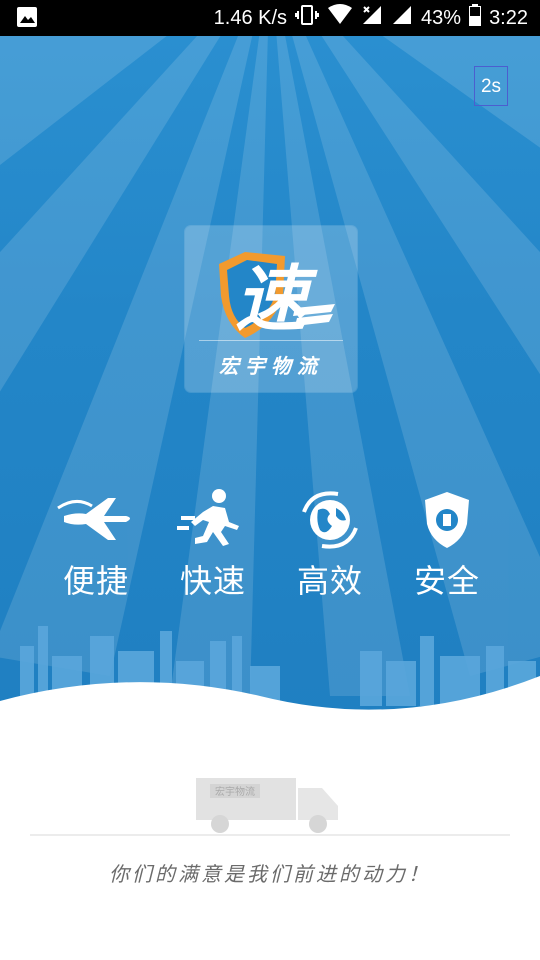 Image resolution: width=540 pixels, height=960 pixels. I want to click on globe-icon, so click(330, 520).